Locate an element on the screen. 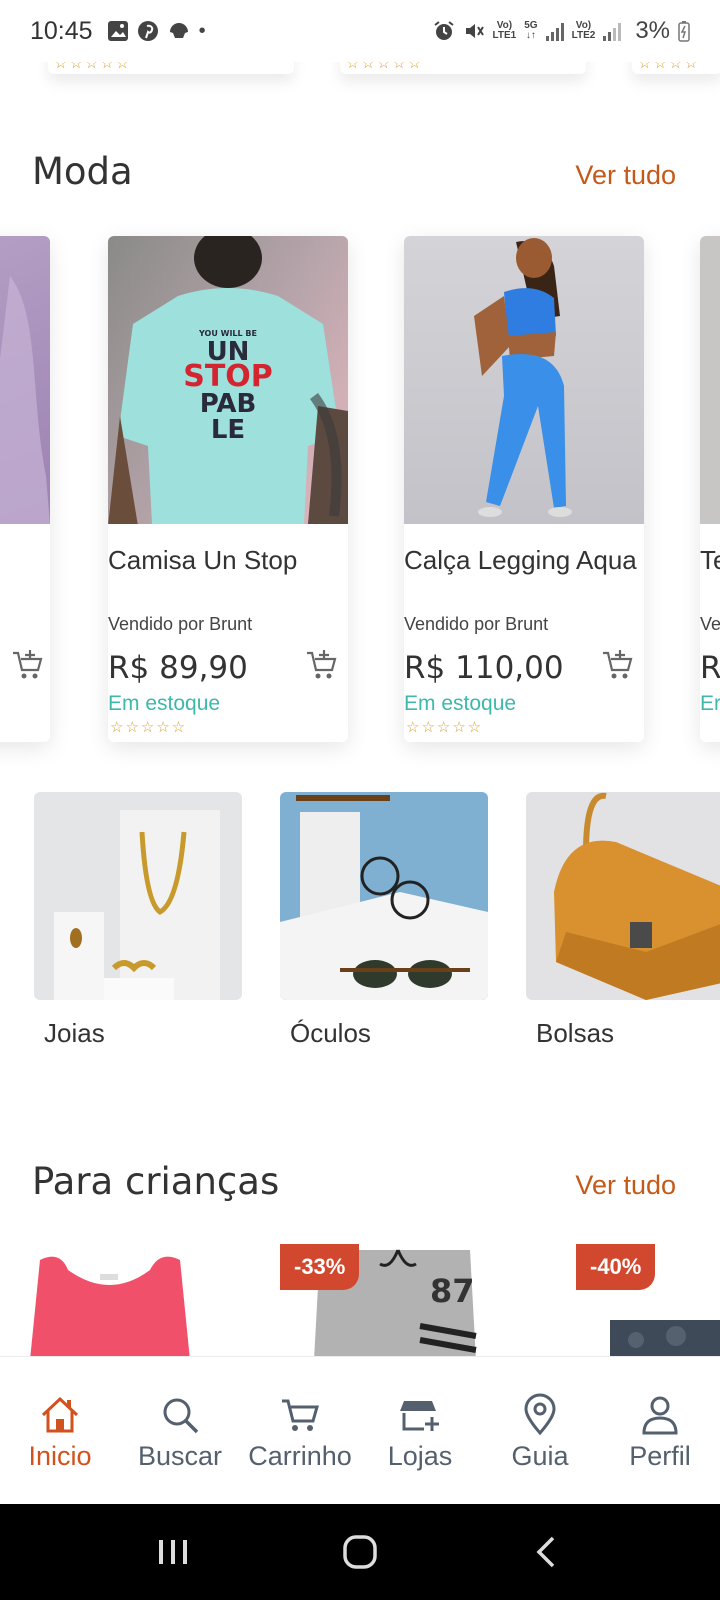 This screenshot has width=720, height=1600. product-price: R is located at coordinates (710, 668).